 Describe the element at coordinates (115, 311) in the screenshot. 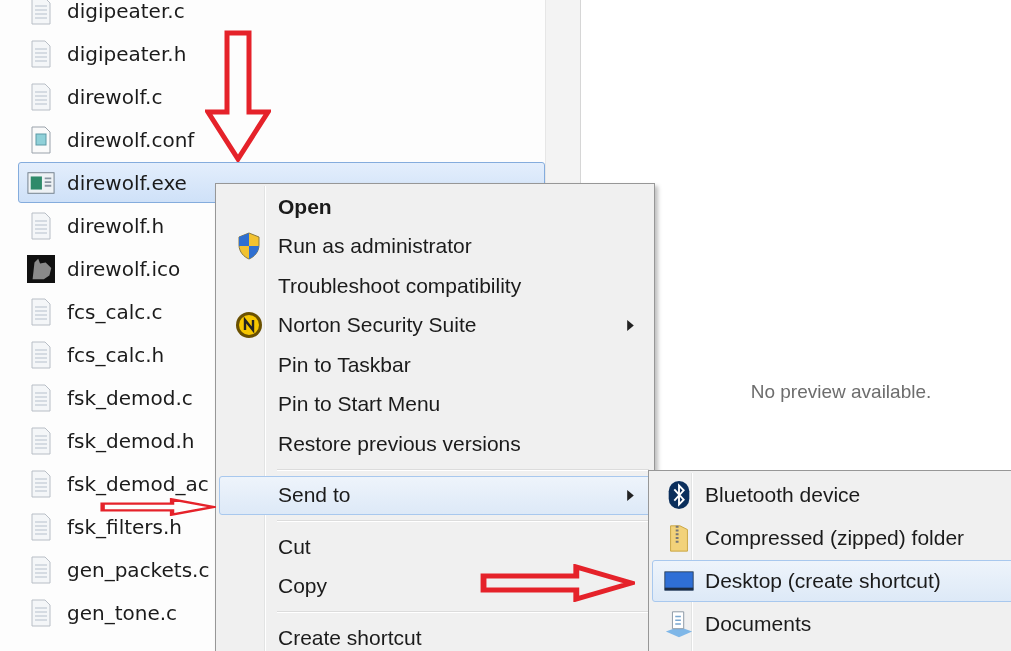

I see `file-name: fcs_calc.c` at that location.